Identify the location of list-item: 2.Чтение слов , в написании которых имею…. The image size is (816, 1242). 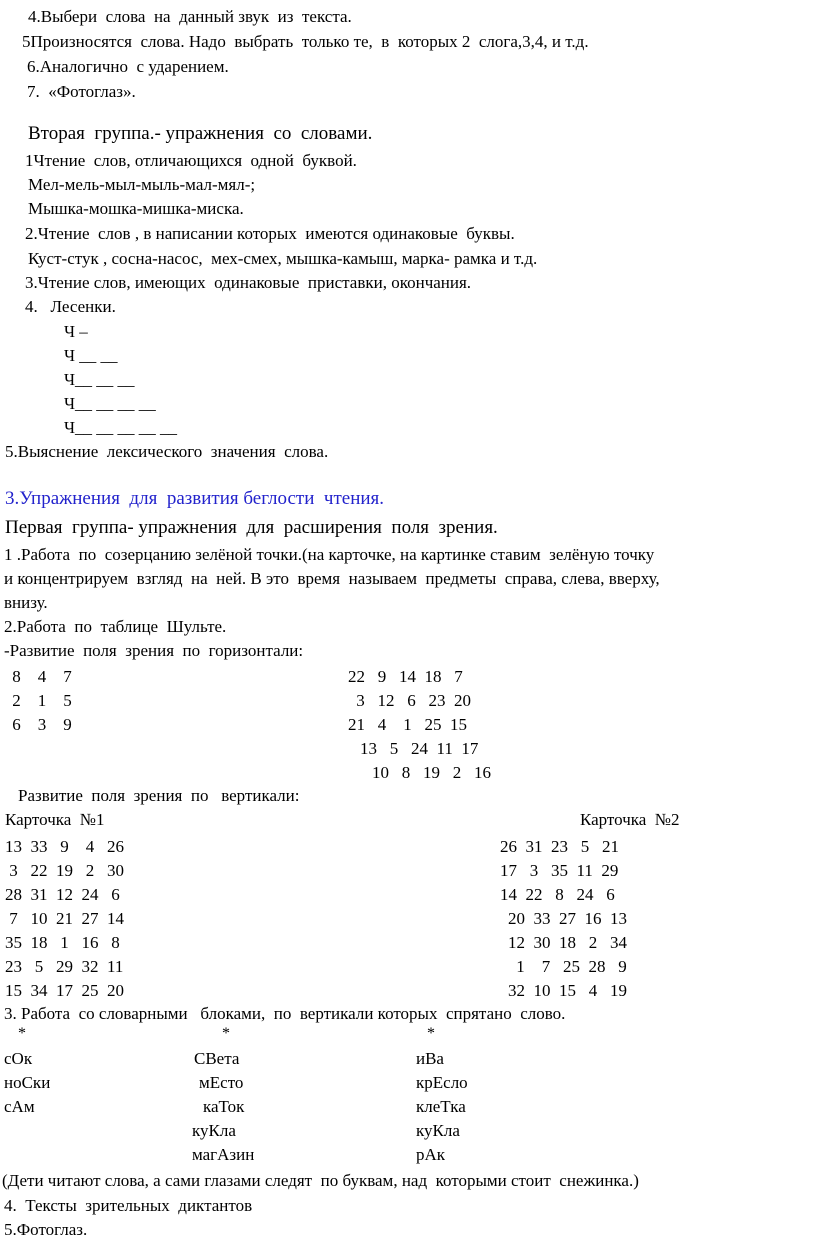
(270, 233).